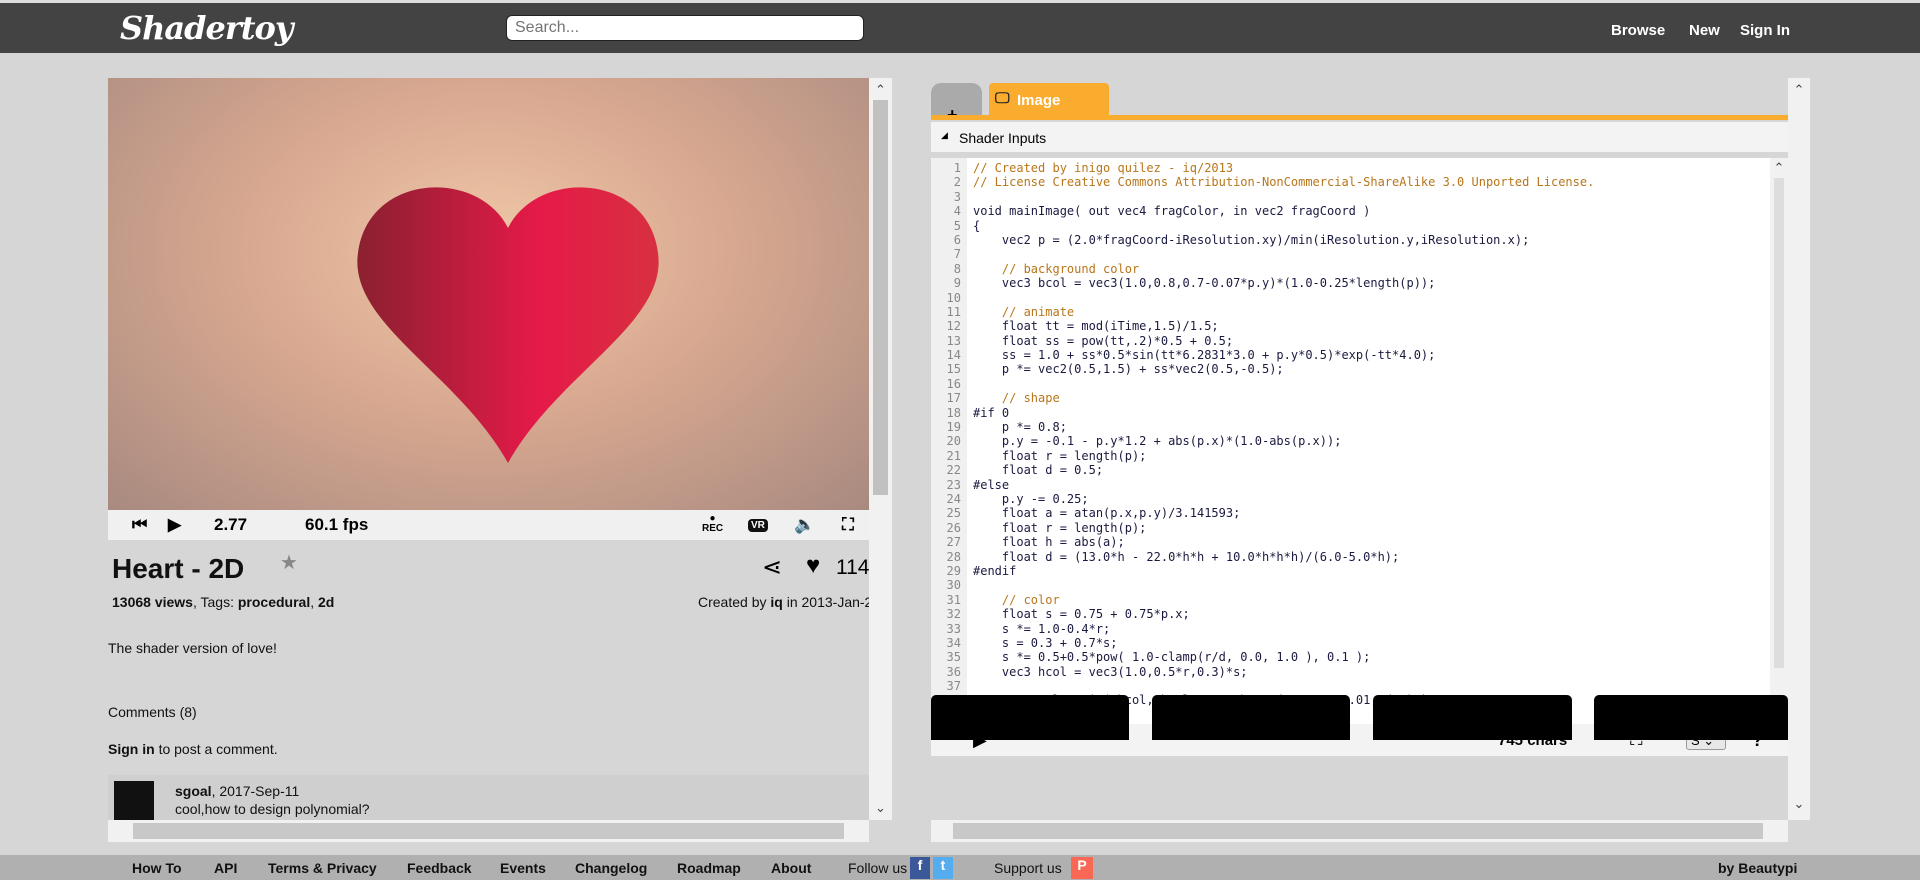  What do you see at coordinates (791, 868) in the screenshot?
I see `footer-link-about: About` at bounding box center [791, 868].